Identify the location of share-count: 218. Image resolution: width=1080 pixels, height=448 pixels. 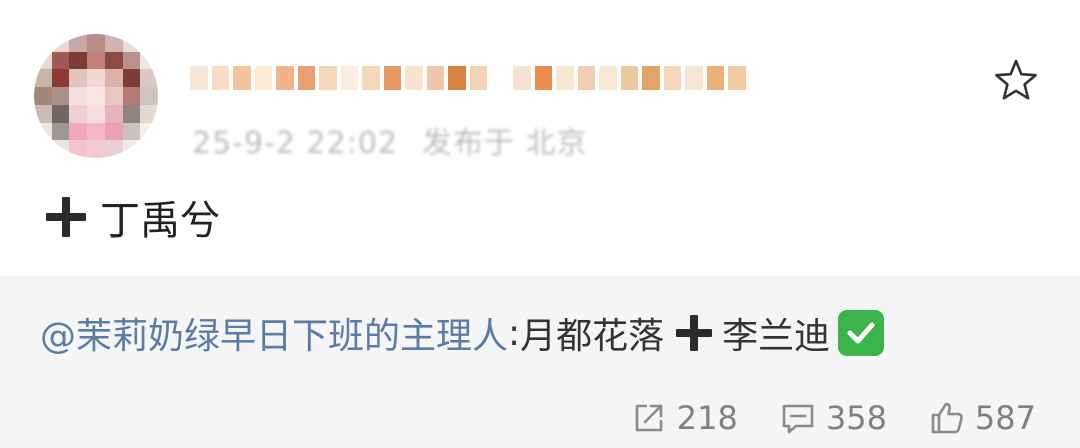
(707, 418).